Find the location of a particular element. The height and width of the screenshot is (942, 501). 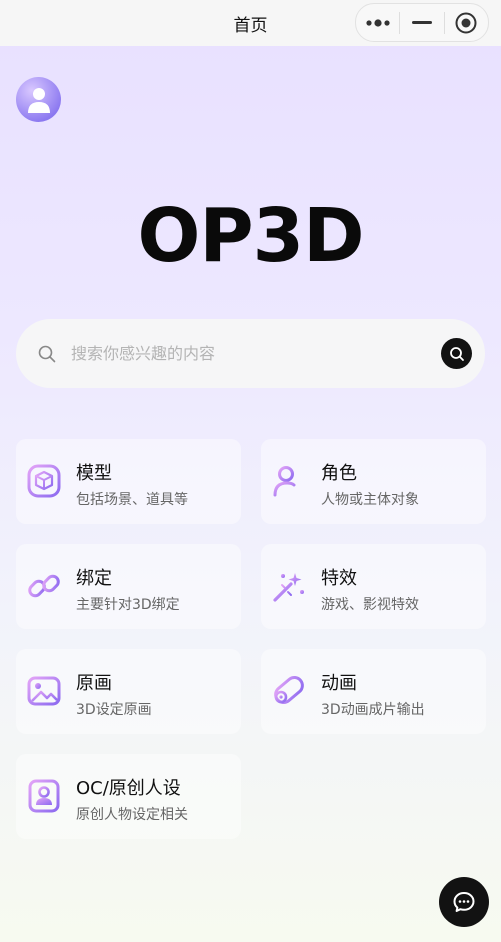

category-card-character: 角色 人物或主体对象 is located at coordinates (373, 481).